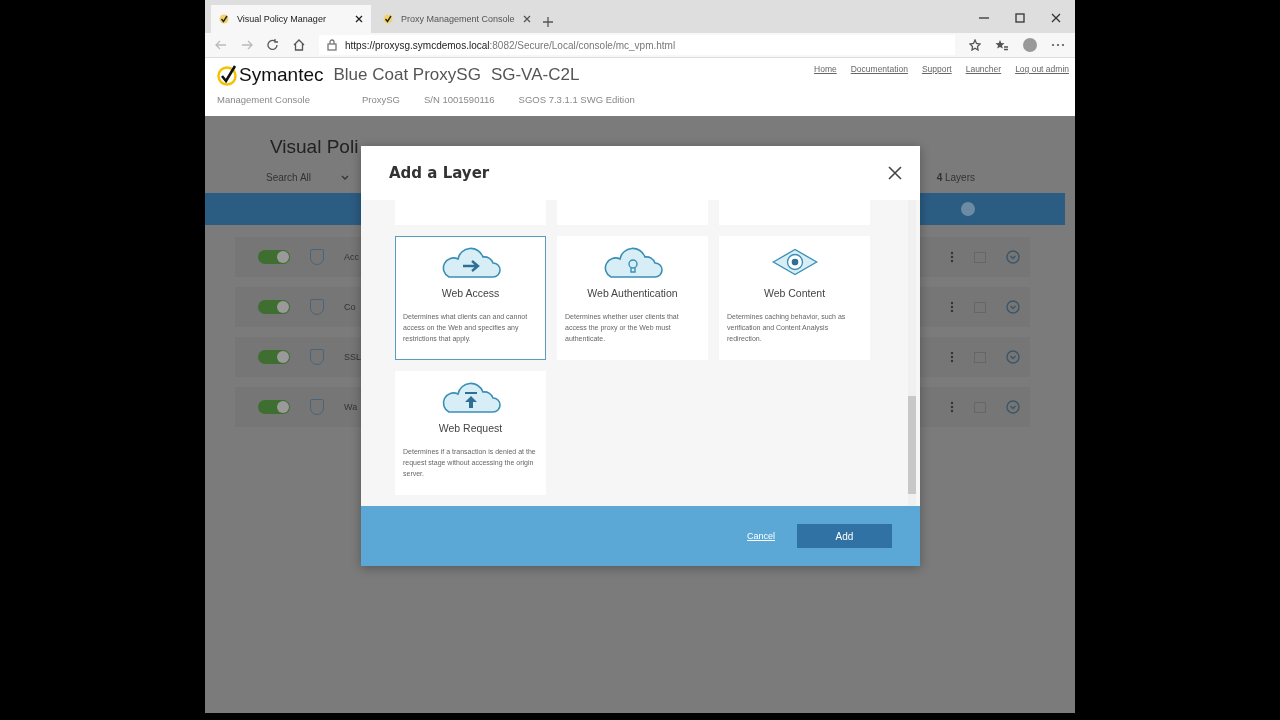 This screenshot has height=720, width=1280. I want to click on circle-icon, so click(968, 209).